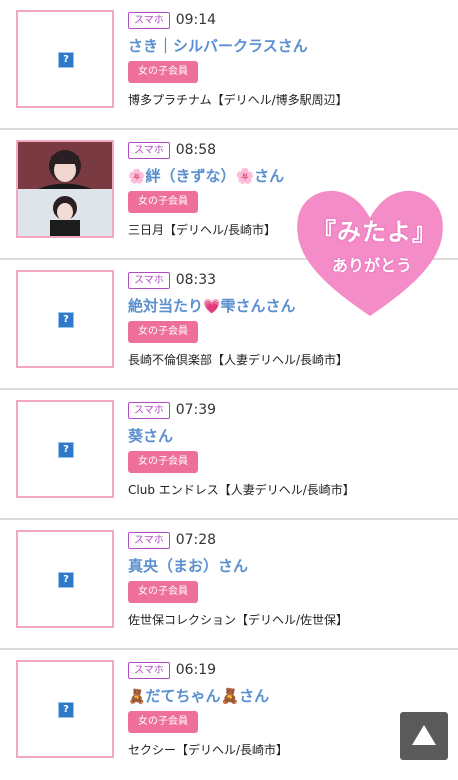 The width and height of the screenshot is (458, 780). What do you see at coordinates (288, 436) in the screenshot?
I see `visitor-name: 葵さん` at bounding box center [288, 436].